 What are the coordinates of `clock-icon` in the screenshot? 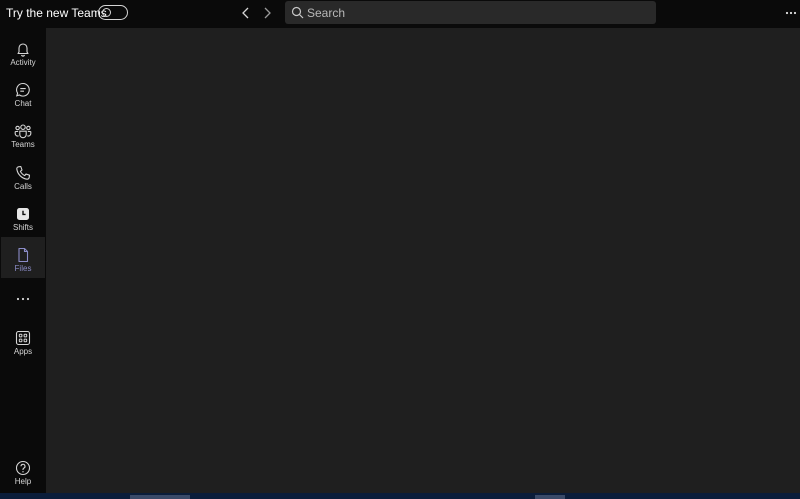 It's located at (23, 214).